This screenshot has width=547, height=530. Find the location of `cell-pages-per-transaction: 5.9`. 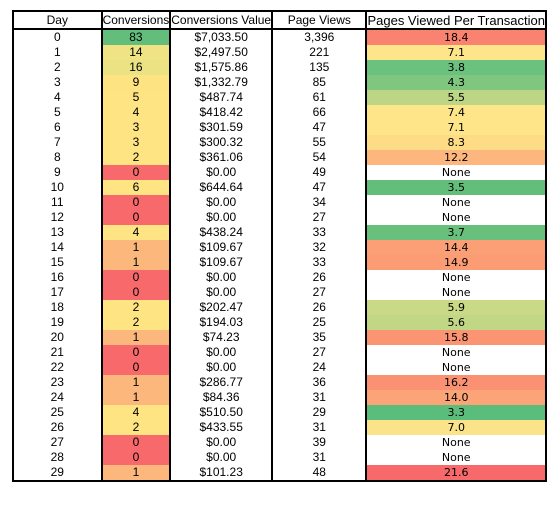

cell-pages-per-transaction: 5.9 is located at coordinates (455, 307).